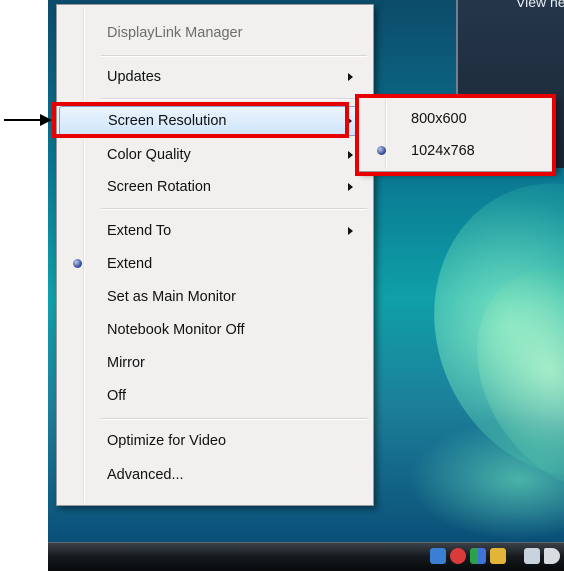 The image size is (564, 571). Describe the element at coordinates (130, 264) in the screenshot. I see `menu-item-label: Extend` at that location.